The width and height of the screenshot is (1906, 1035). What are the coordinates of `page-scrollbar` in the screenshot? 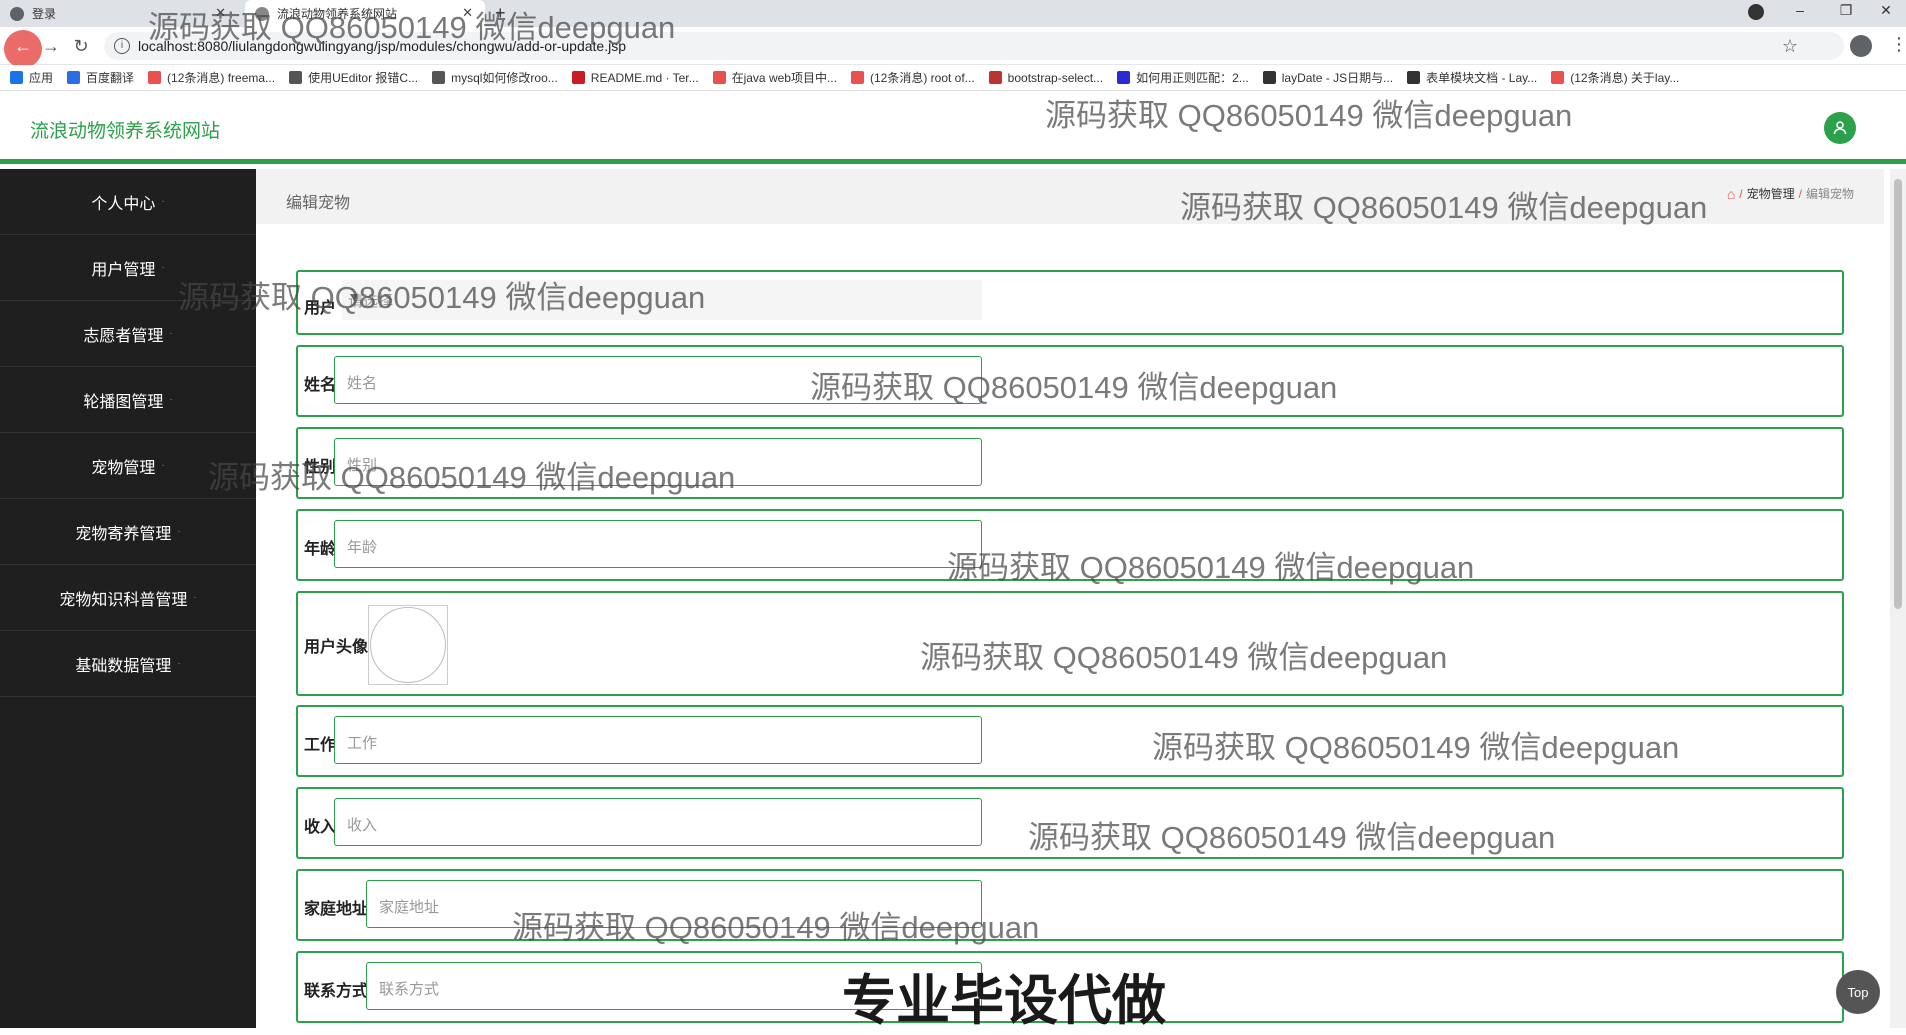 It's located at (1898, 598).